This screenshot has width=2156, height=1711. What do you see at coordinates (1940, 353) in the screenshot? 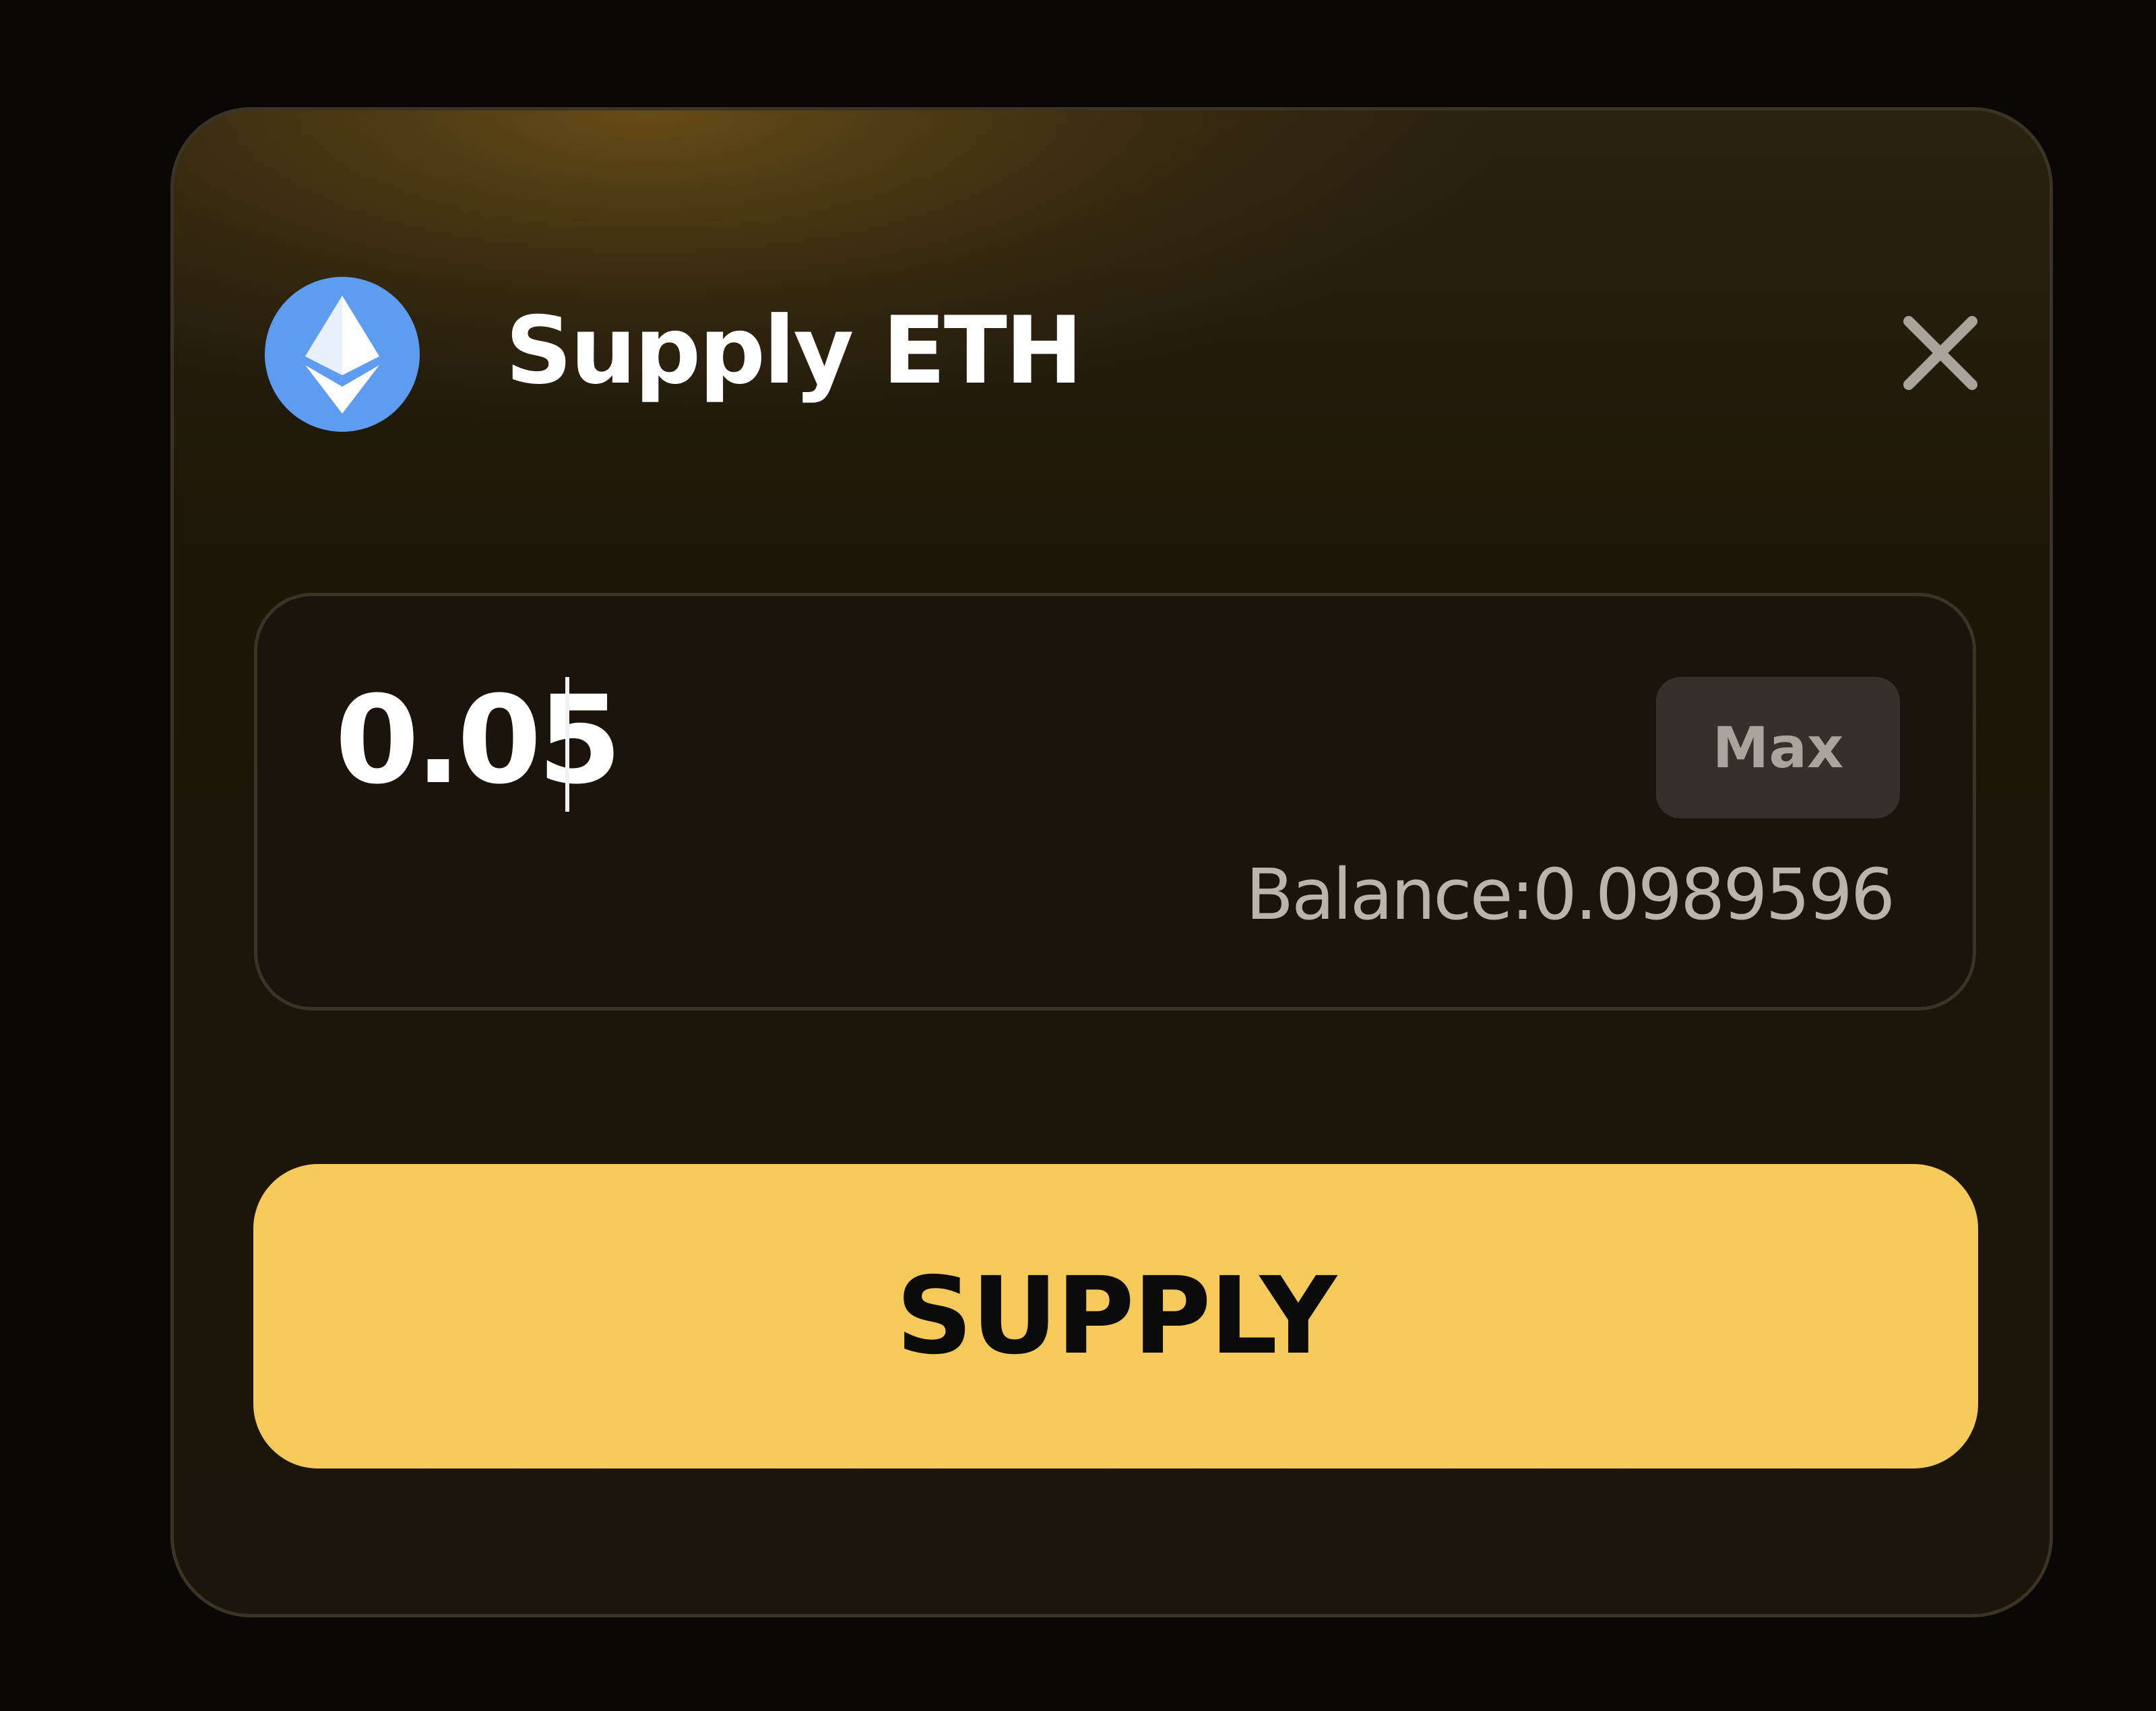
I see `close-icon` at bounding box center [1940, 353].